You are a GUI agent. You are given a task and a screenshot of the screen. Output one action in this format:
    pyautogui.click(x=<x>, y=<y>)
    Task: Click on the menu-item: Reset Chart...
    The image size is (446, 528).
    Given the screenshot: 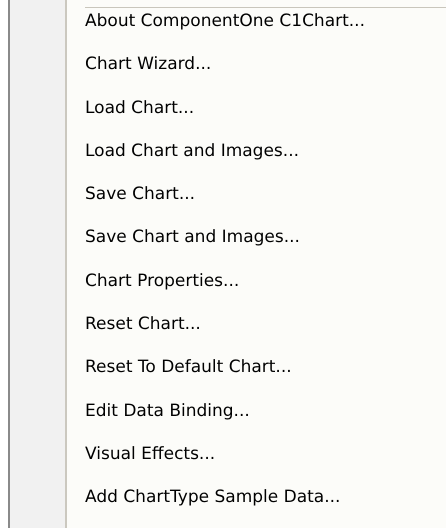 What is the action you would take?
    pyautogui.click(x=134, y=336)
    